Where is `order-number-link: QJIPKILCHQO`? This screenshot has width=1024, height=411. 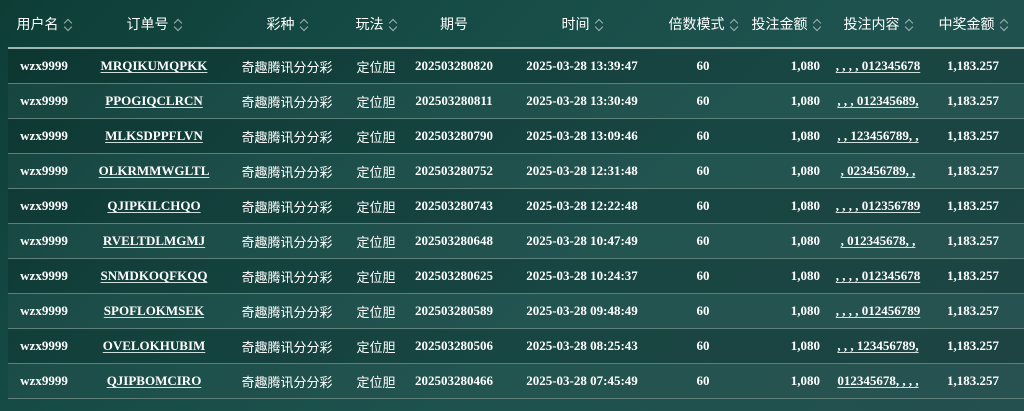 order-number-link: QJIPKILCHQO is located at coordinates (153, 205).